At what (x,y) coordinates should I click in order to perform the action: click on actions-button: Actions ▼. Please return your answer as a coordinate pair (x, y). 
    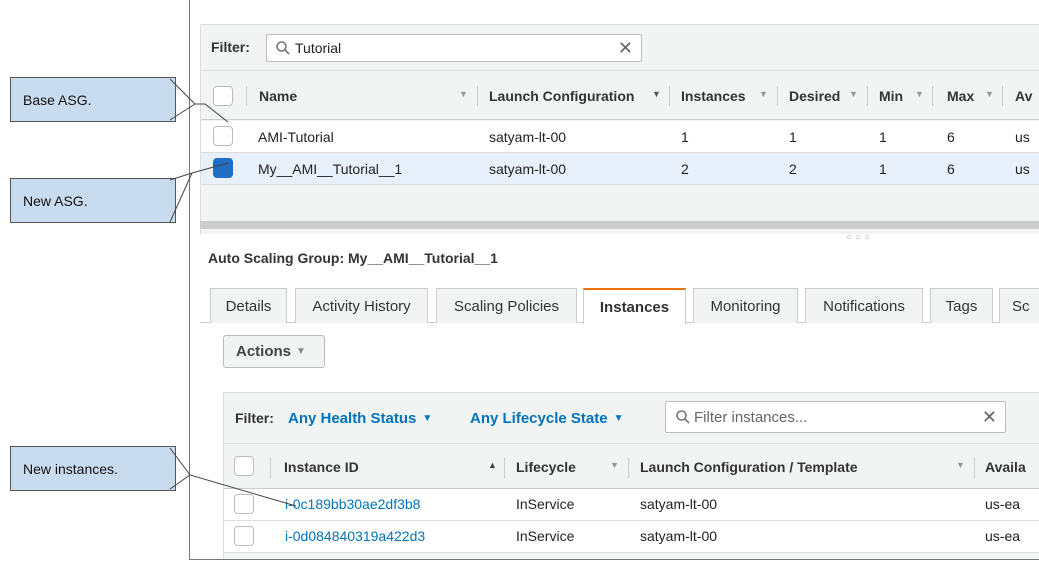
    Looking at the image, I should click on (274, 351).